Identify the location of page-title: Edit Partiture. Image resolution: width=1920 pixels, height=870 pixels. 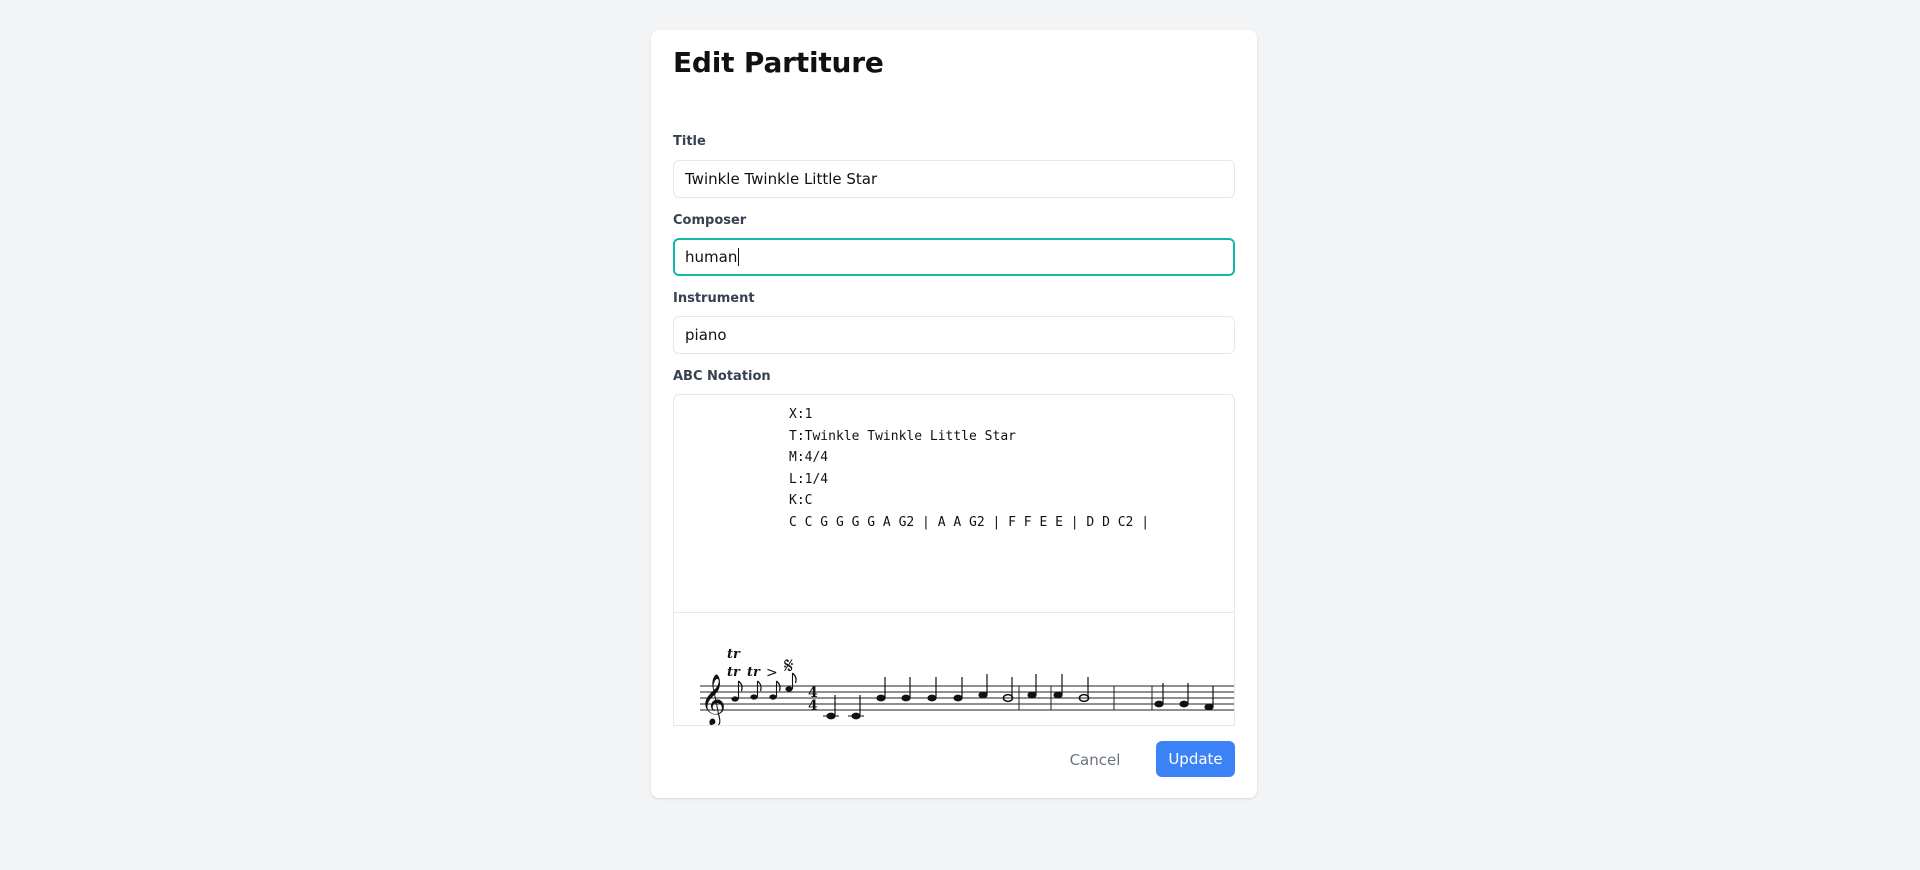
(778, 62).